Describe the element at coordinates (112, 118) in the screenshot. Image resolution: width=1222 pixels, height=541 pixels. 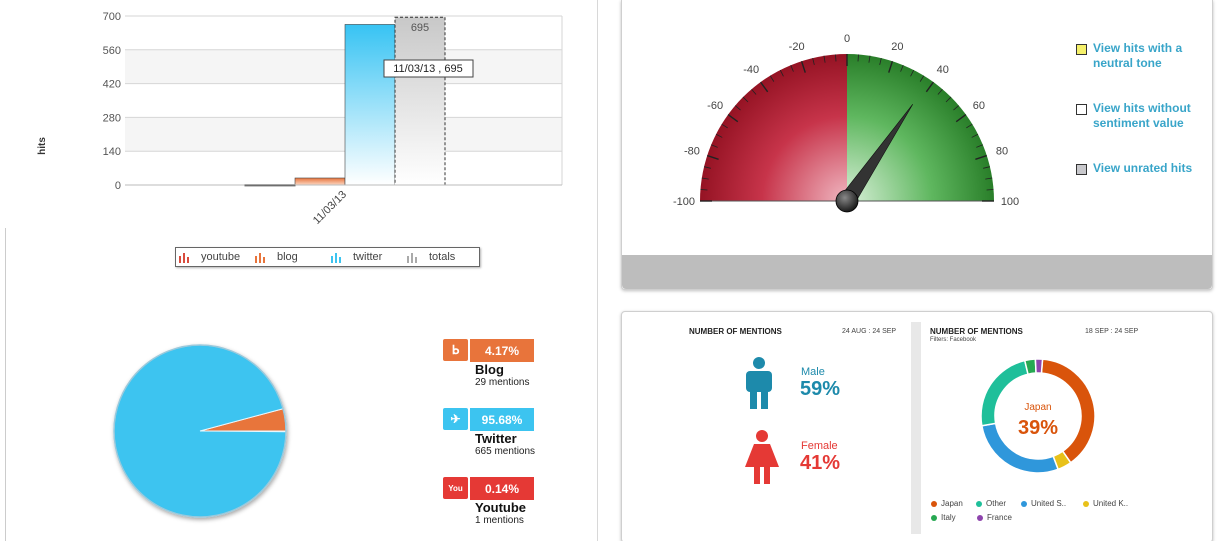
I see `y-tick-label: 280` at that location.